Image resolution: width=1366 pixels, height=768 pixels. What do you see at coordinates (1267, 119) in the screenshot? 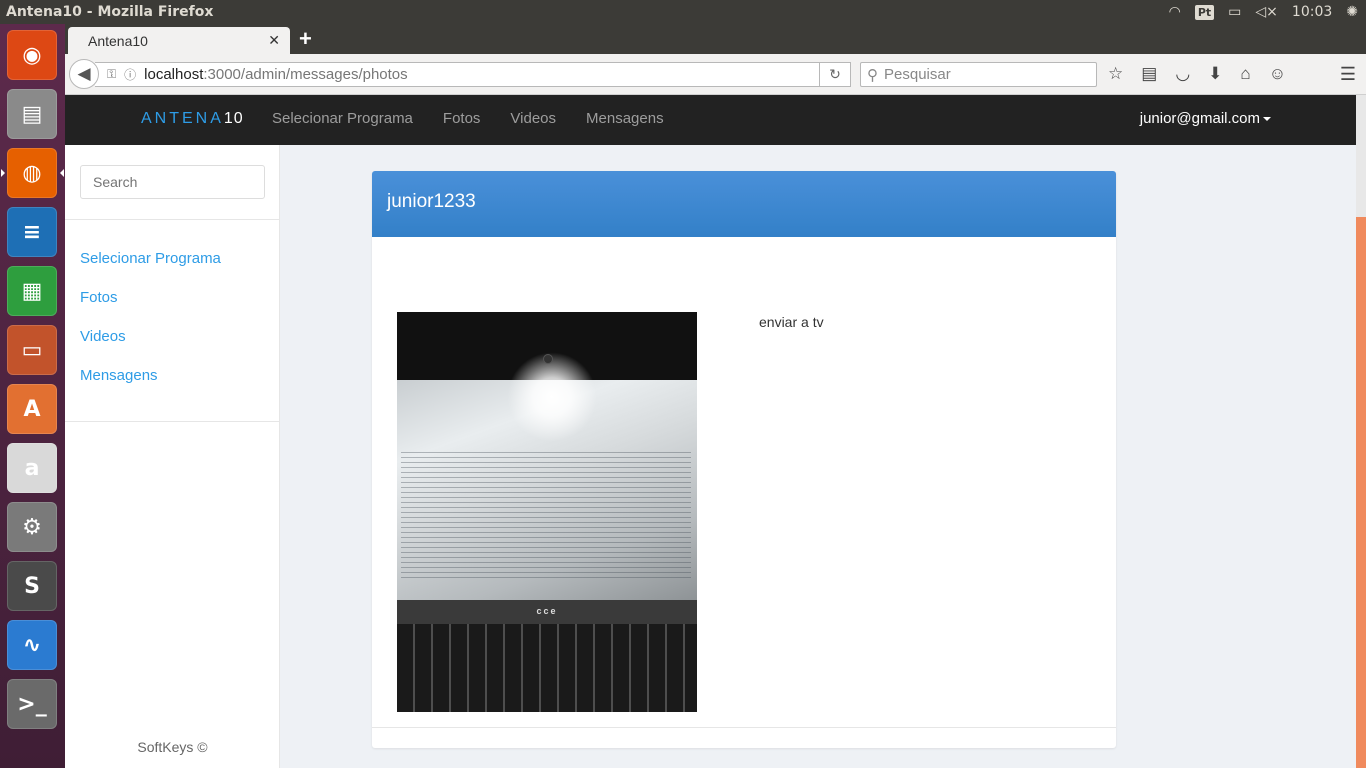
I see `caret-down-icon` at bounding box center [1267, 119].